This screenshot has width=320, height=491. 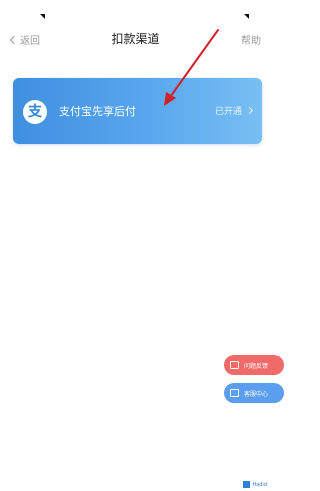 I want to click on service-label: 客服中心, so click(x=256, y=394).